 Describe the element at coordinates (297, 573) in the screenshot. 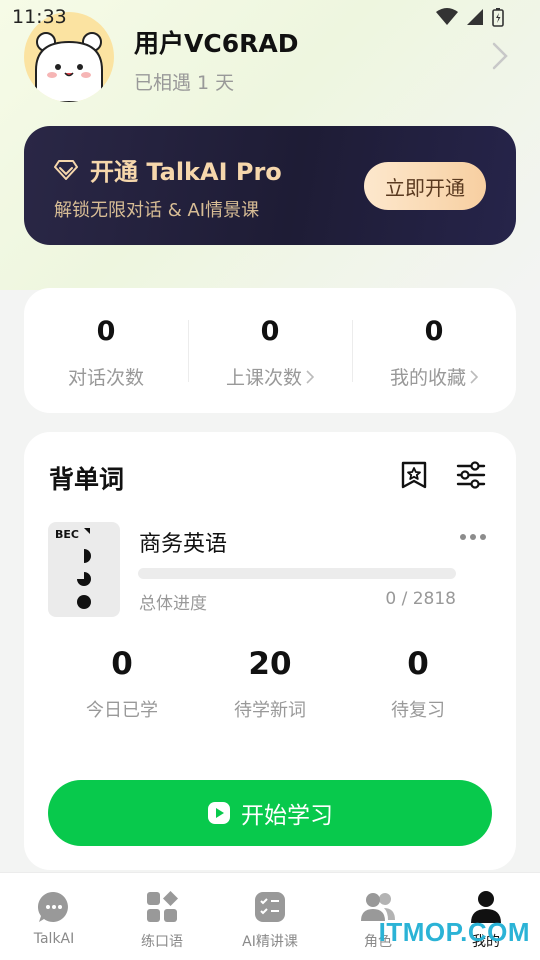

I see `progress-bar` at that location.